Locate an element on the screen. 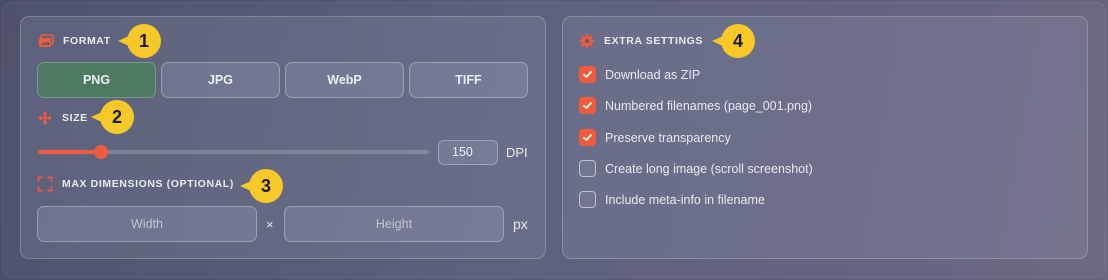 This screenshot has height=280, width=1108. dpi-slider is located at coordinates (233, 152).